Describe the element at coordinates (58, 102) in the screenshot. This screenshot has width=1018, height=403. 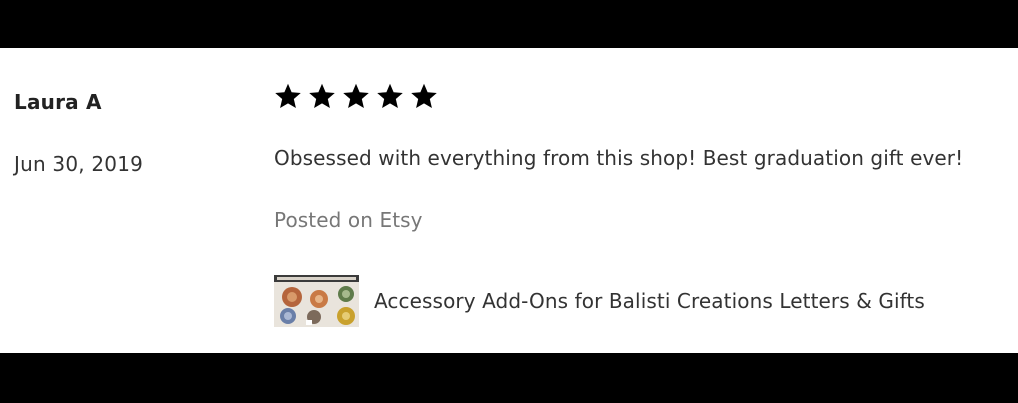
I see `reviewer-name: Laura A` at that location.